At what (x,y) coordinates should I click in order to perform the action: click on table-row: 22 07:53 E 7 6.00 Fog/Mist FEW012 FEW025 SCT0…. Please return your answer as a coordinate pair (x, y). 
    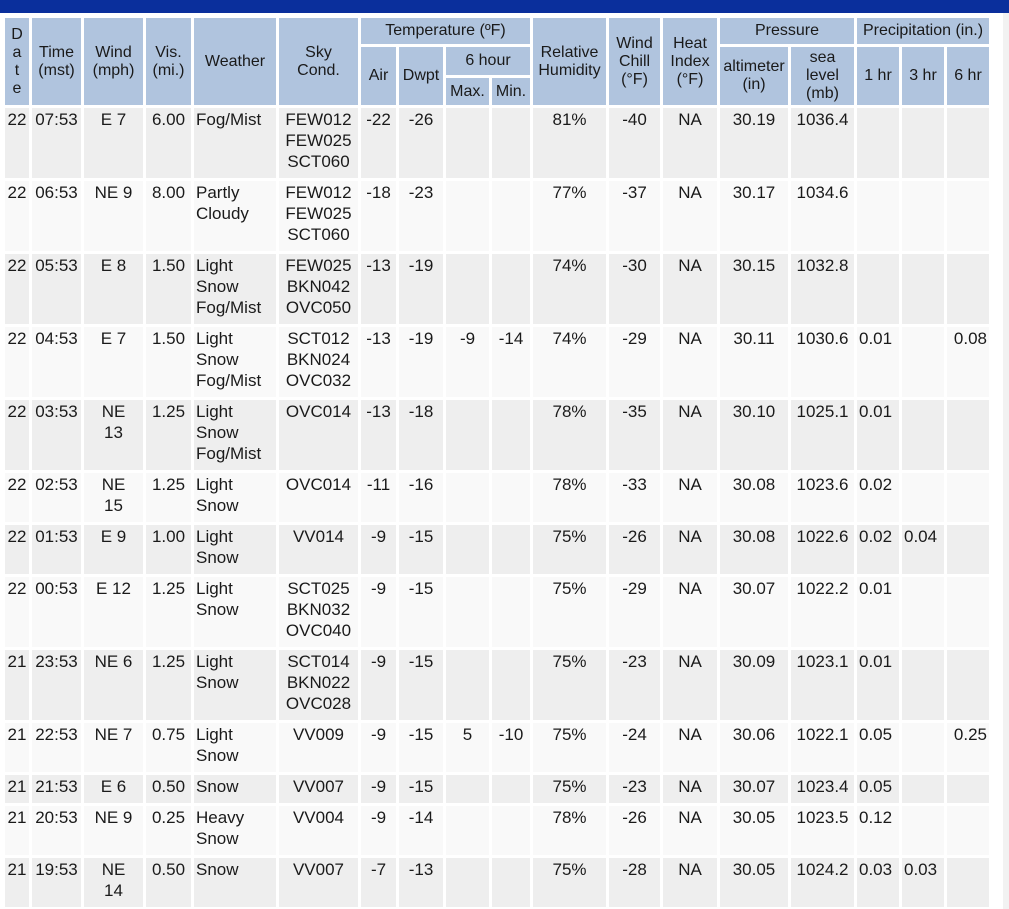
    Looking at the image, I should click on (497, 143).